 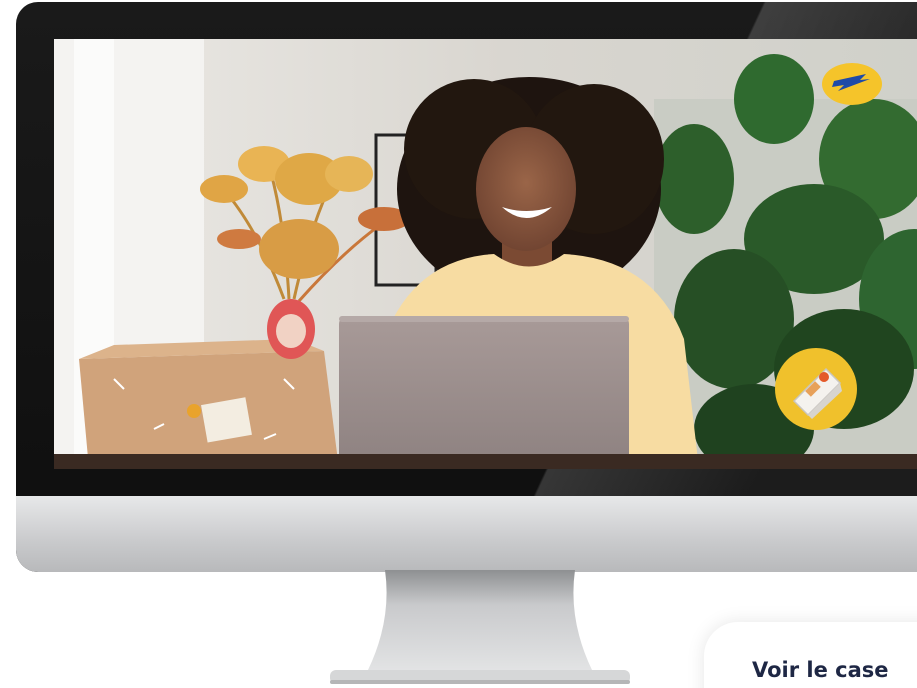 What do you see at coordinates (466, 534) in the screenshot?
I see `monitor-chin` at bounding box center [466, 534].